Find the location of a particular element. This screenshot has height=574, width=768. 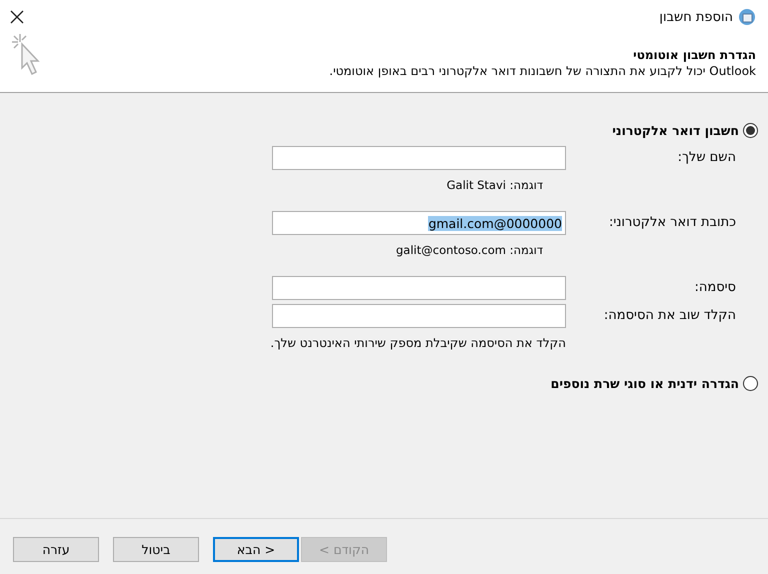

option-label: חשבון דואר אלקטרוני is located at coordinates (675, 130).